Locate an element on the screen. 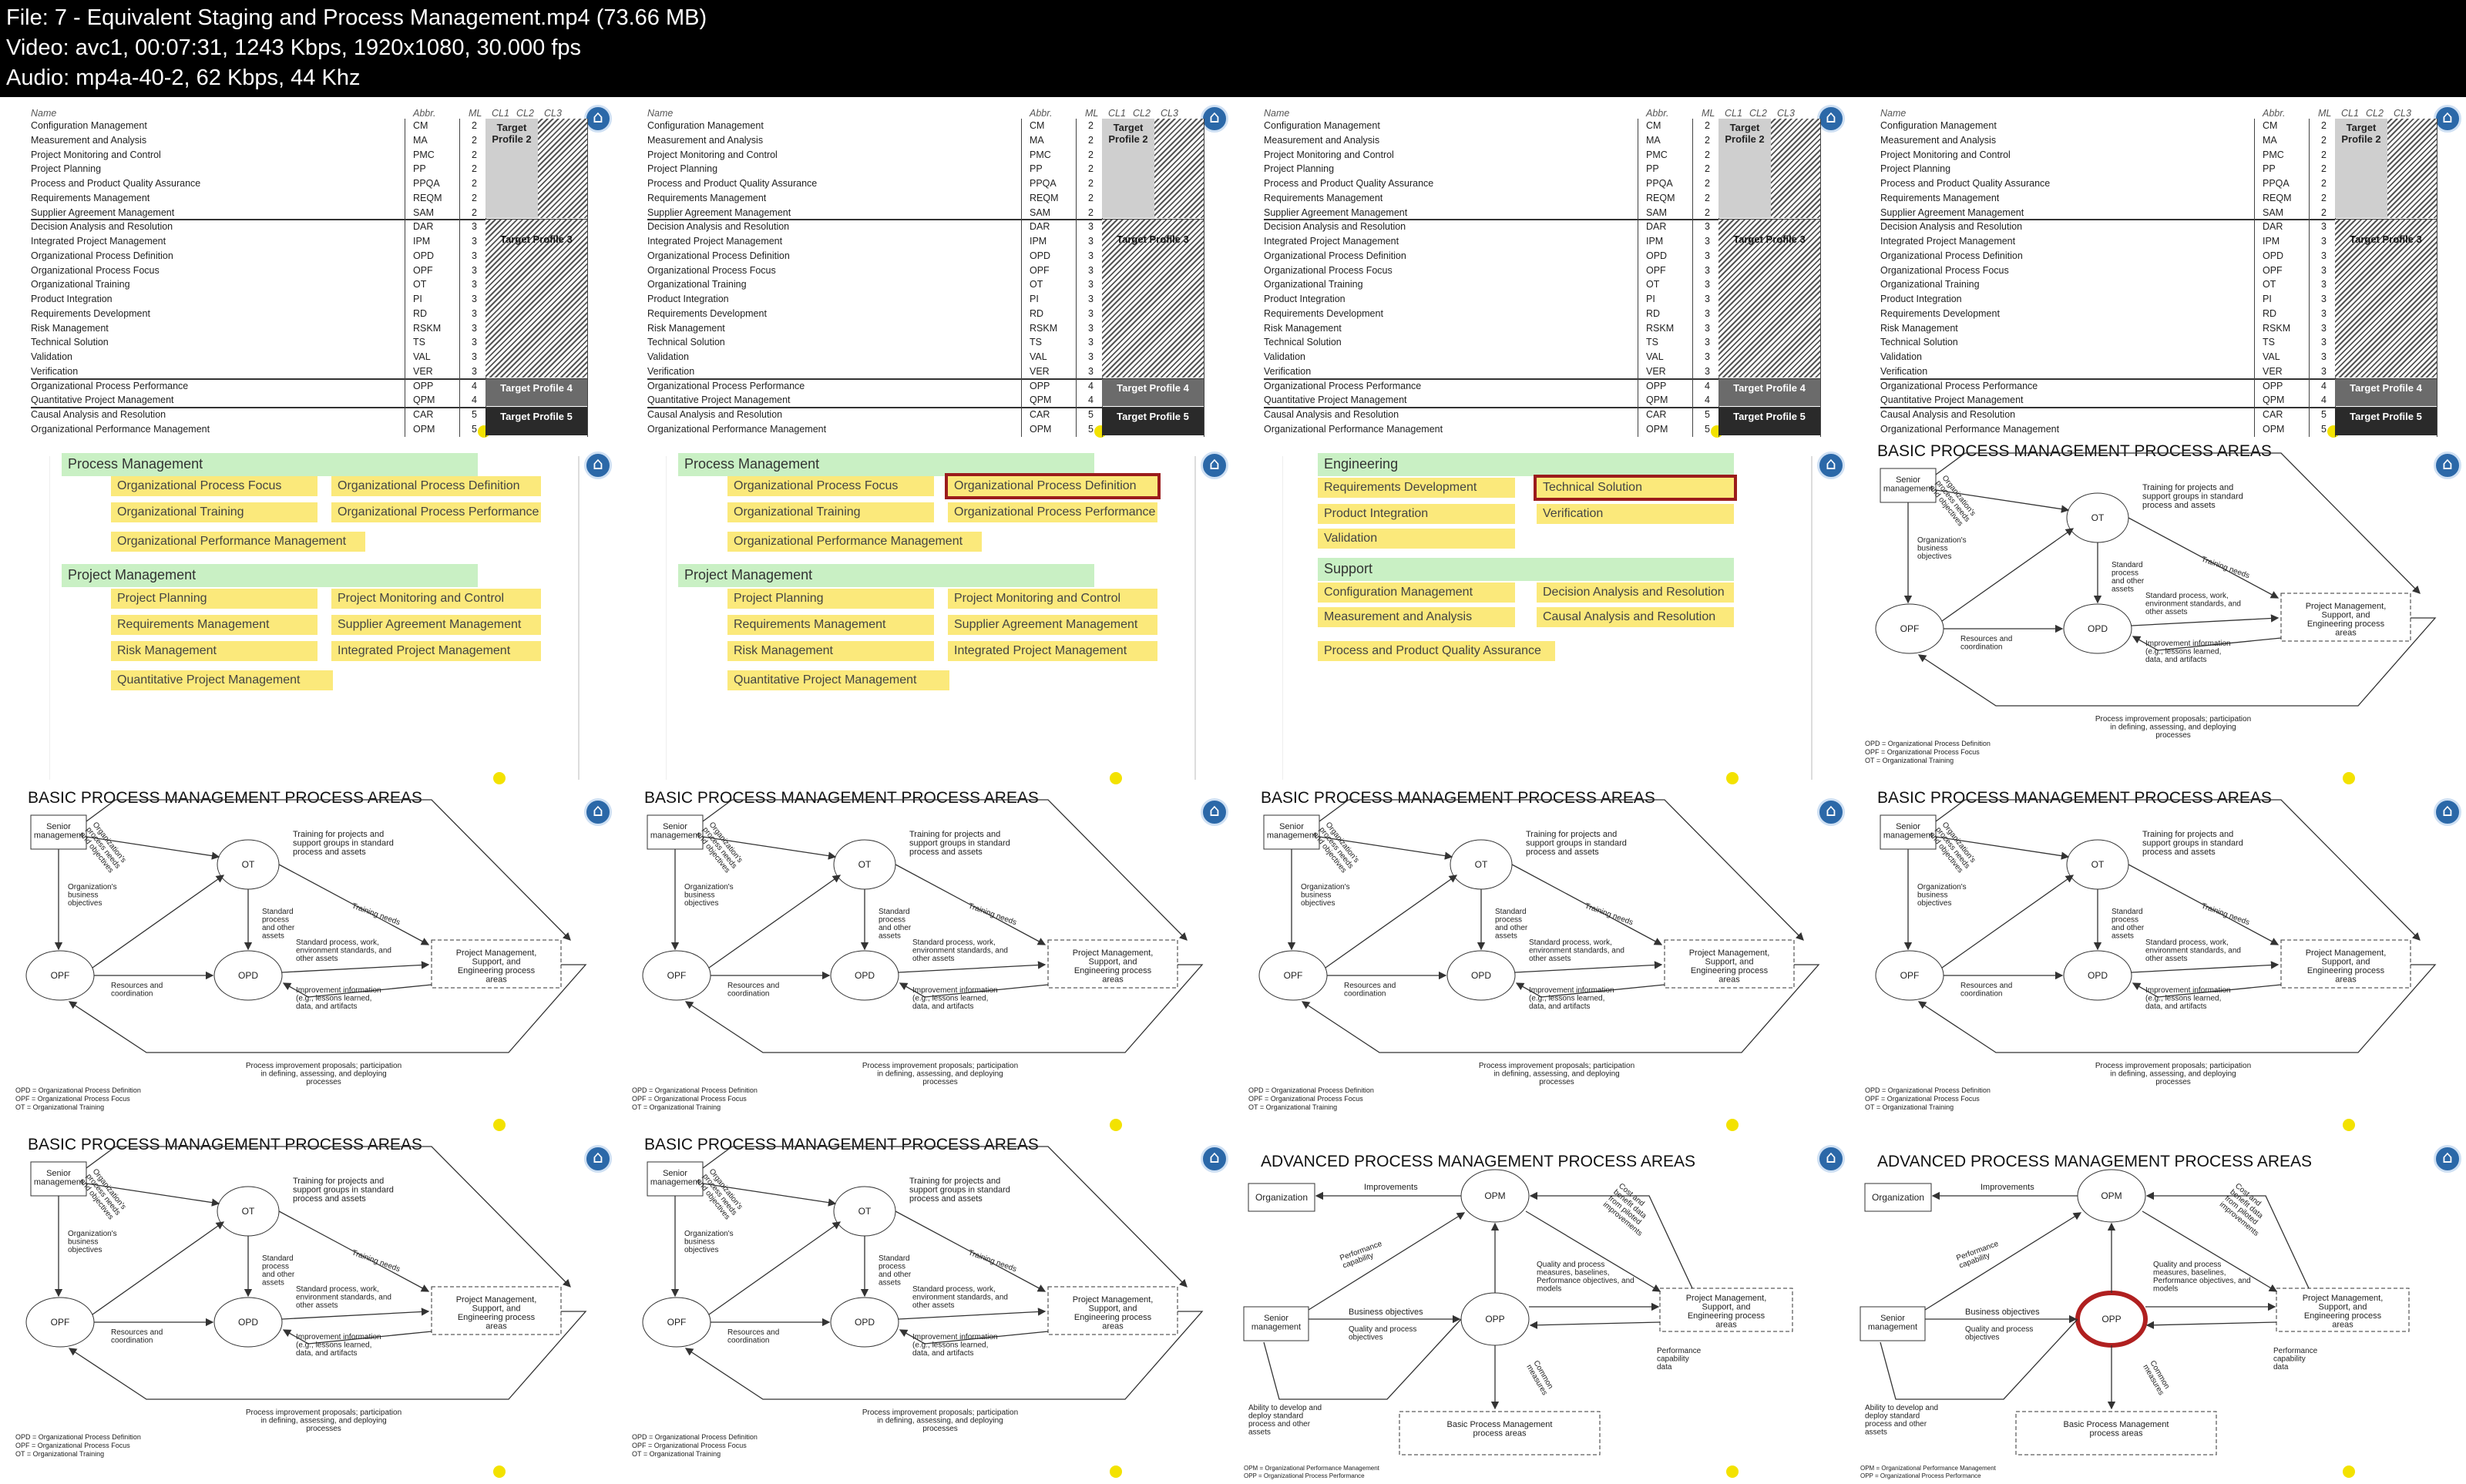 Image resolution: width=2466 pixels, height=1484 pixels. table-row: Organizational Process Definition OPD 3 is located at coordinates (254, 256).